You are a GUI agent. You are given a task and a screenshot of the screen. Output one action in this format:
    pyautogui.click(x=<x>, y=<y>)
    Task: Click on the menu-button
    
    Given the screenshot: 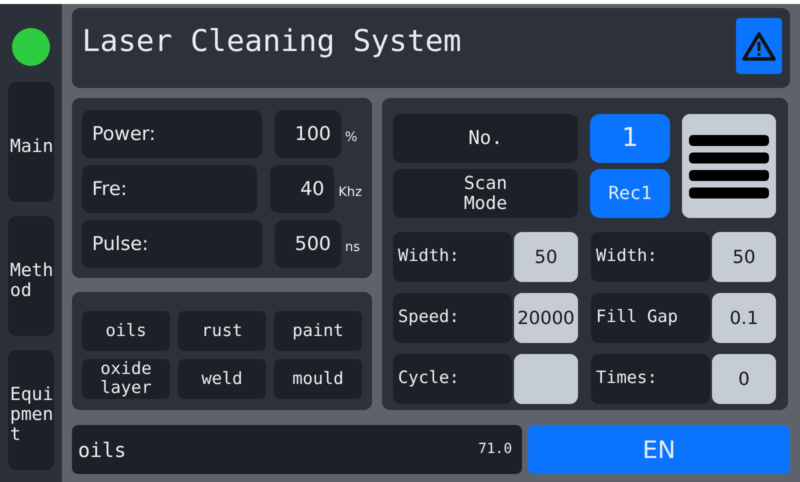 What is the action you would take?
    pyautogui.click(x=729, y=166)
    